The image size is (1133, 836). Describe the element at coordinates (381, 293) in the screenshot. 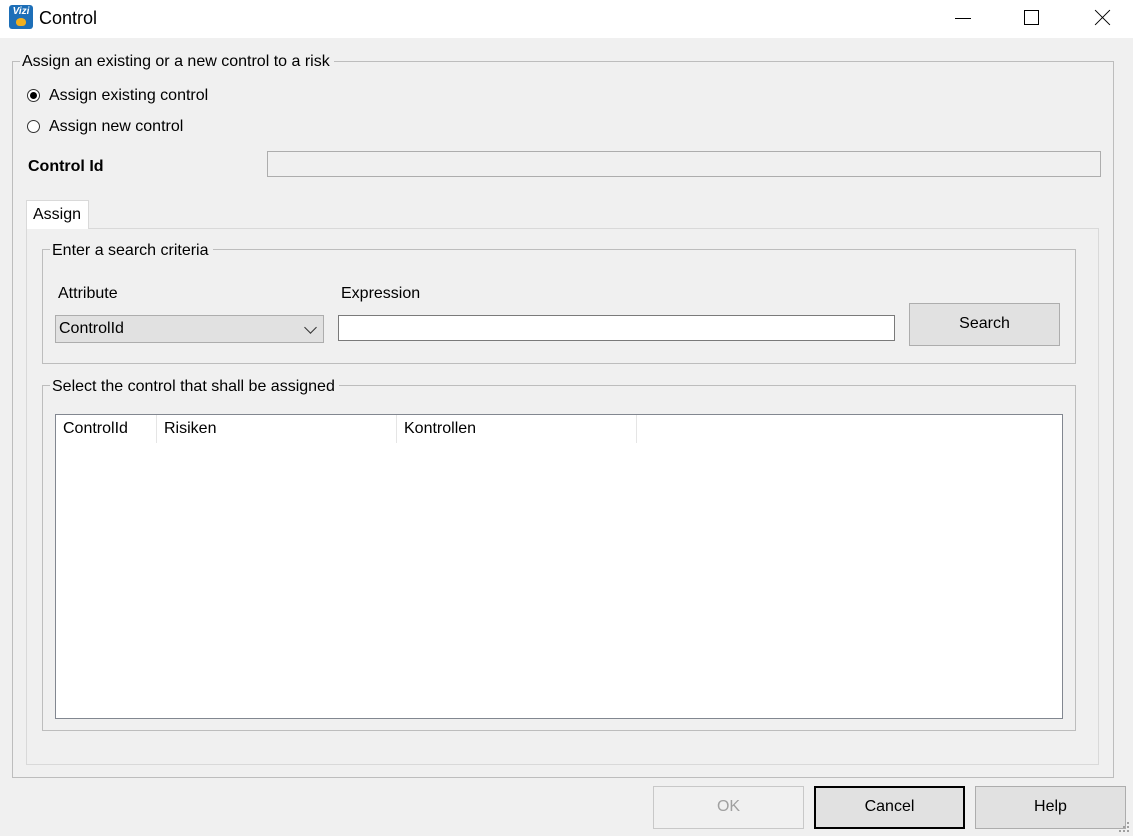

I see `expression-label: Expression` at that location.